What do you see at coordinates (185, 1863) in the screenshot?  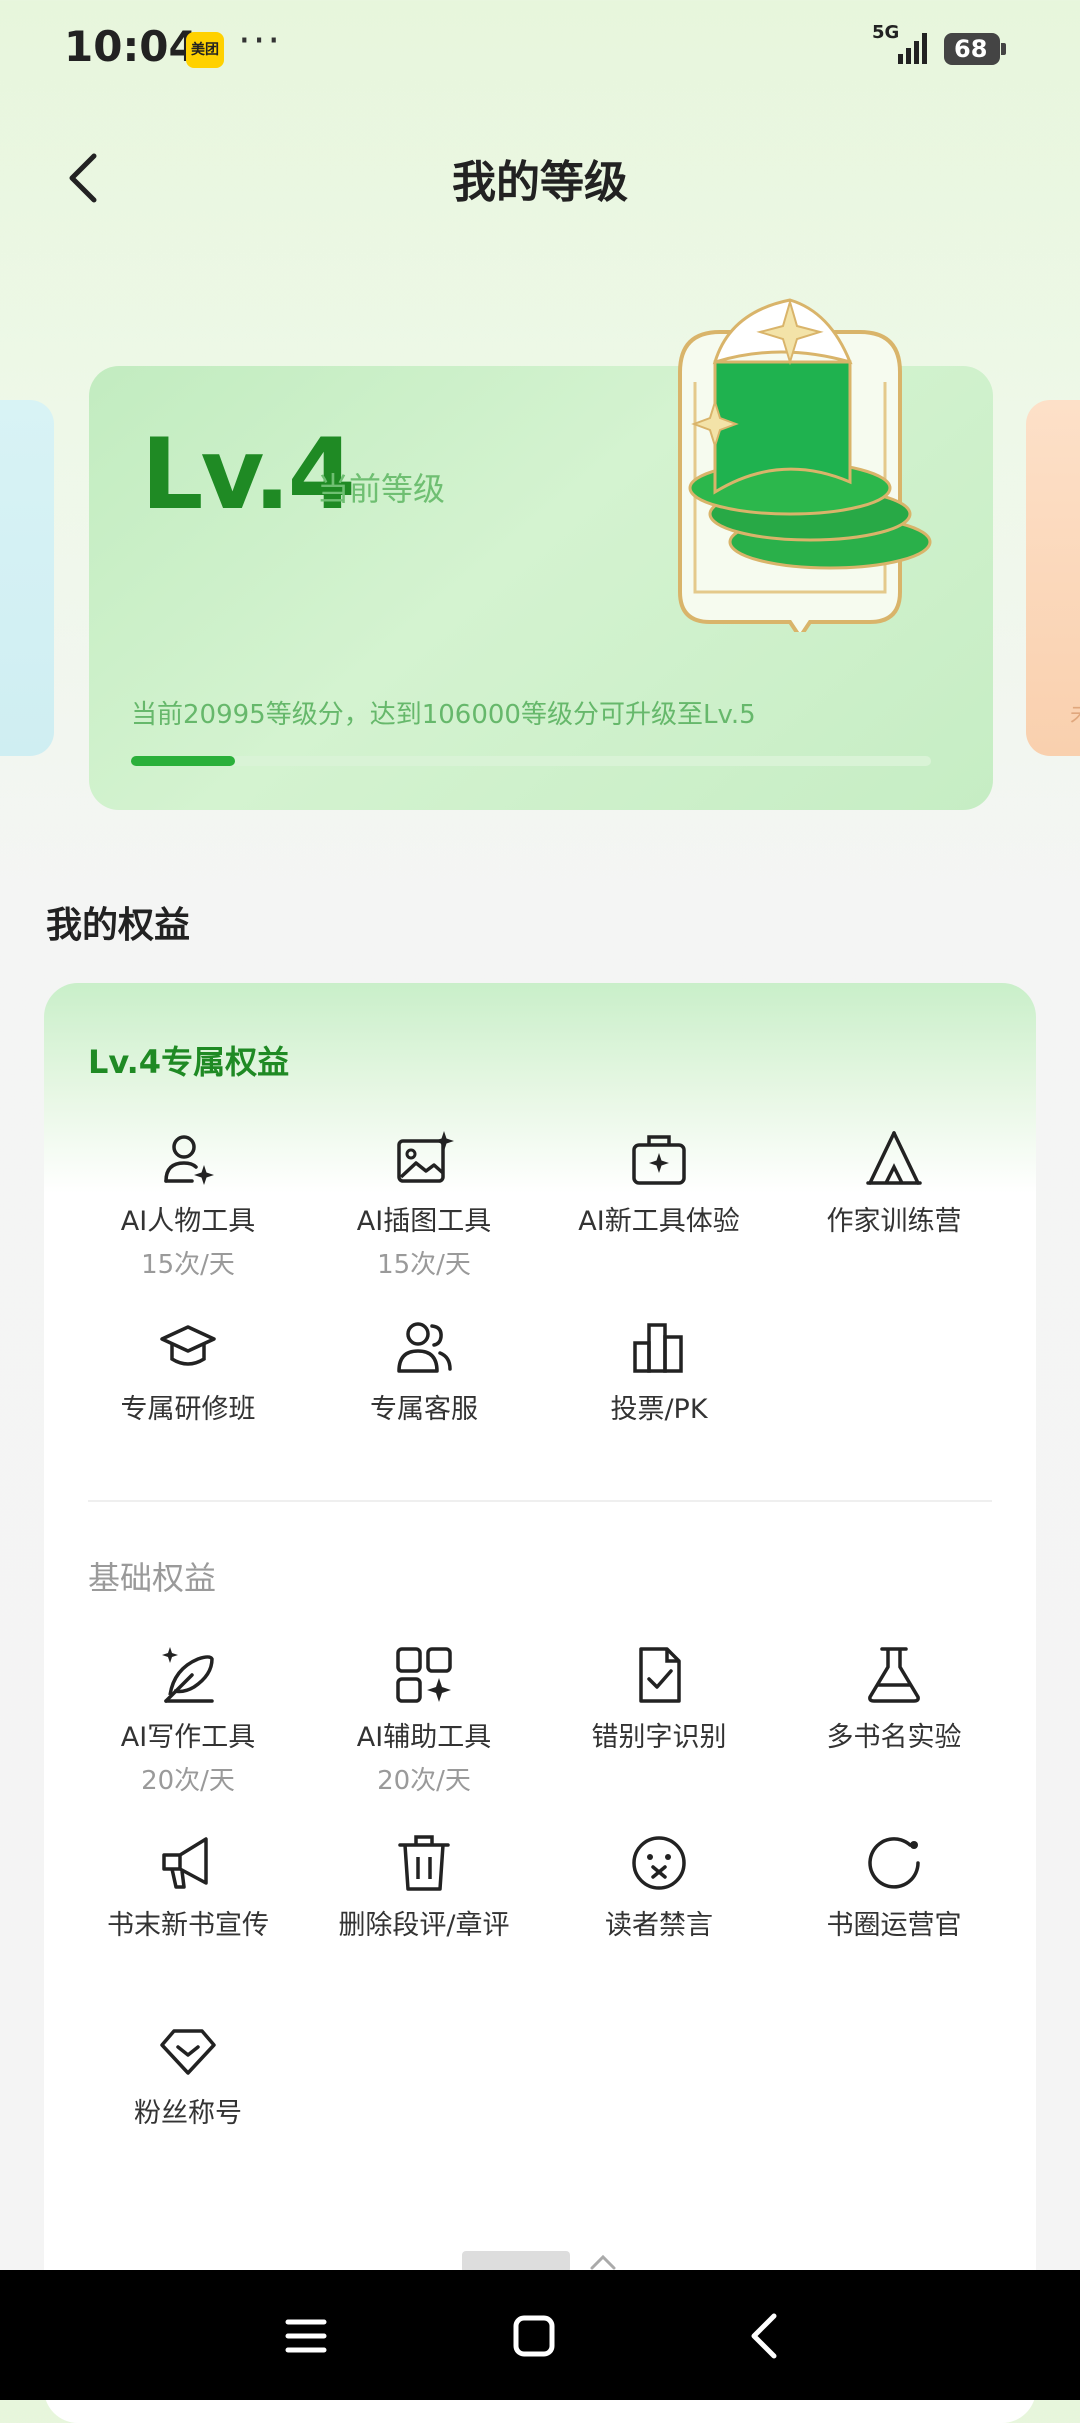 I see `megaphone-icon` at bounding box center [185, 1863].